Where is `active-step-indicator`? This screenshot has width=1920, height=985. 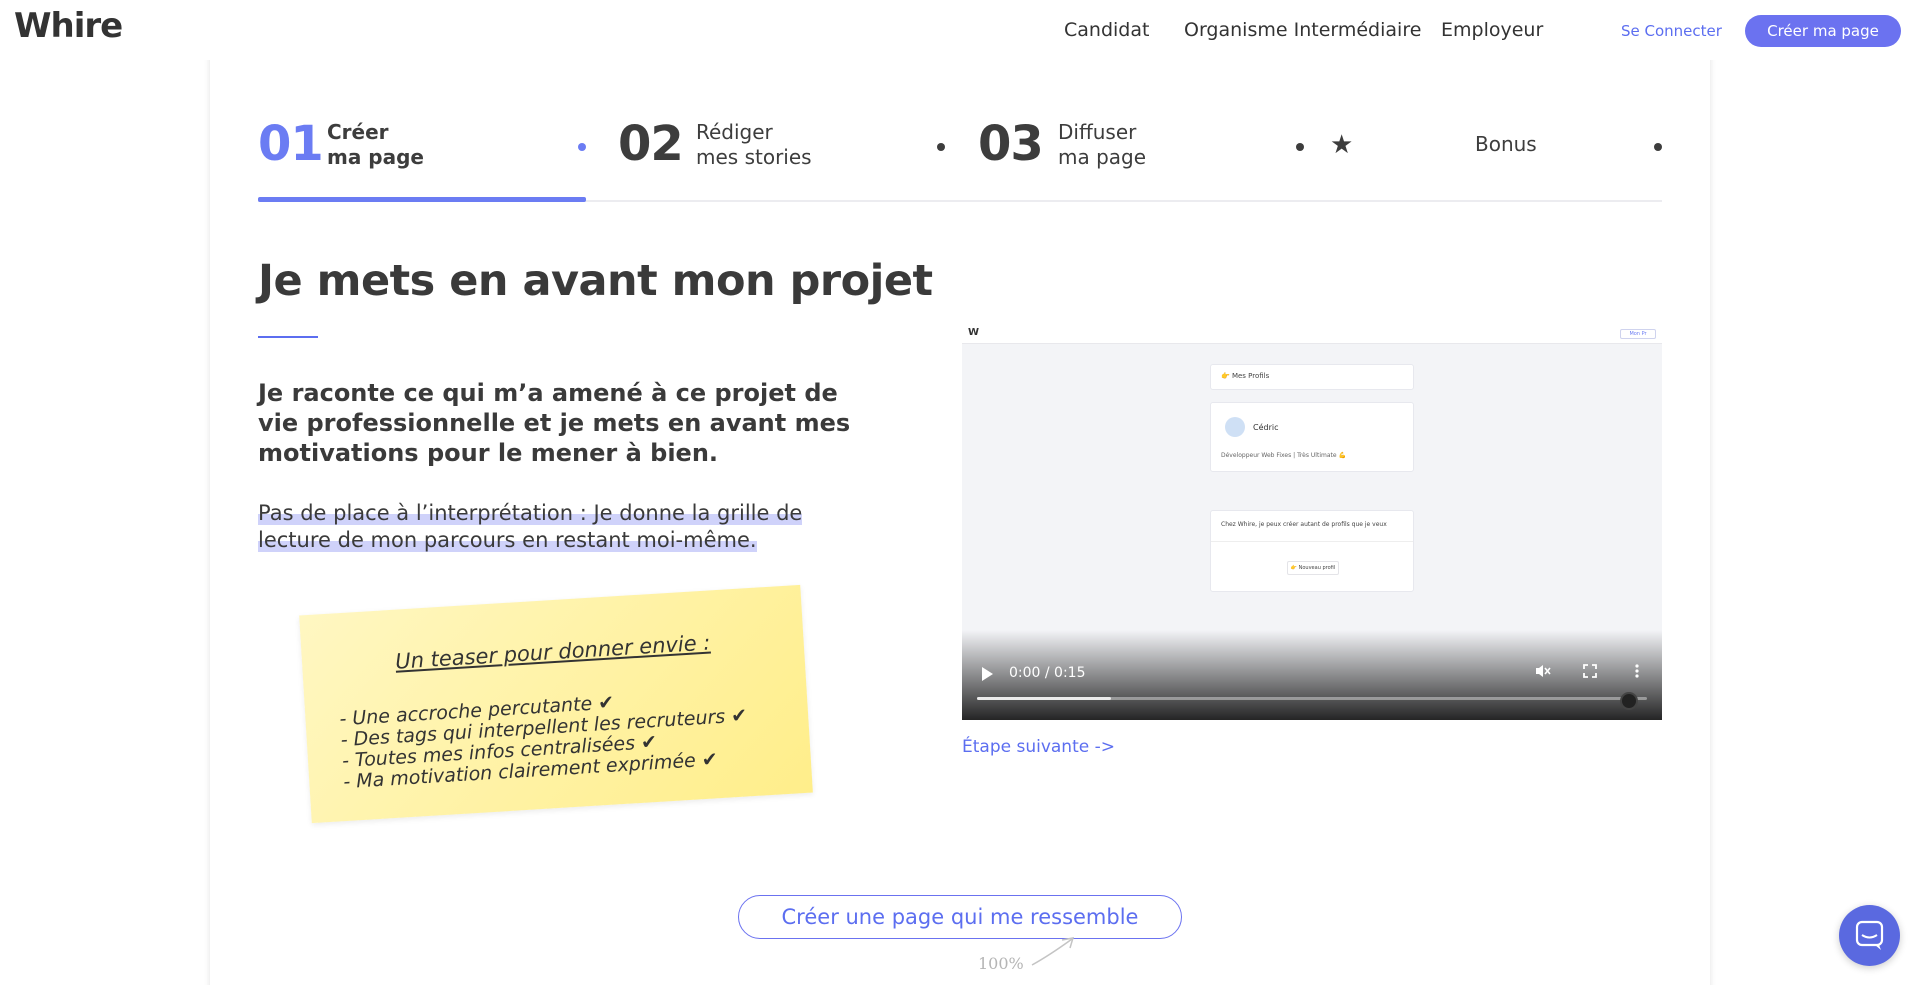 active-step-indicator is located at coordinates (422, 199).